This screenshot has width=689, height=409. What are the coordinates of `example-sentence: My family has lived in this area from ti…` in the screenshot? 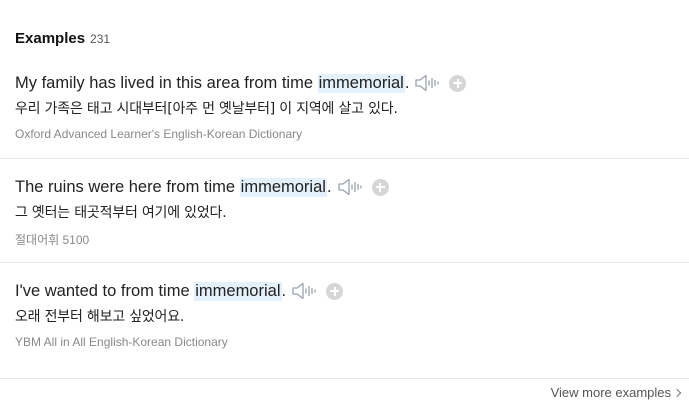 It's located at (352, 83).